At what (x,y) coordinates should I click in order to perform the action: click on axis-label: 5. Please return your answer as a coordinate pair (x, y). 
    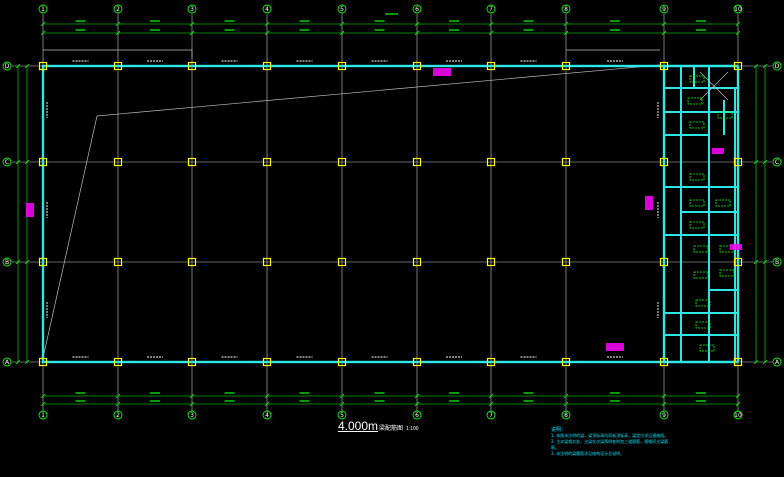
    Looking at the image, I should click on (342, 9).